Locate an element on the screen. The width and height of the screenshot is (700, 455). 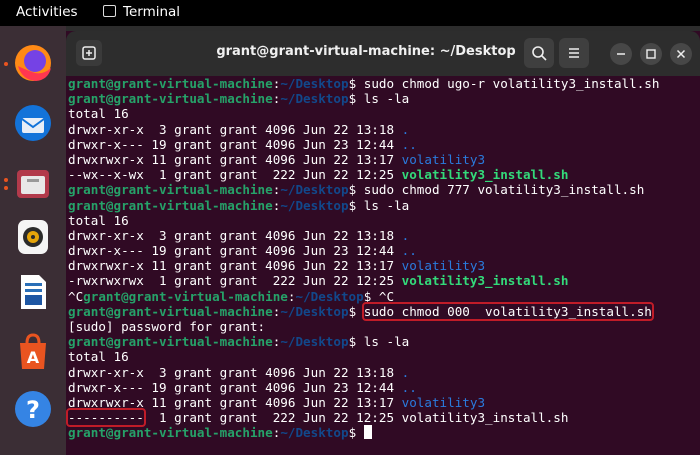
minimize-button is located at coordinates (621, 54).